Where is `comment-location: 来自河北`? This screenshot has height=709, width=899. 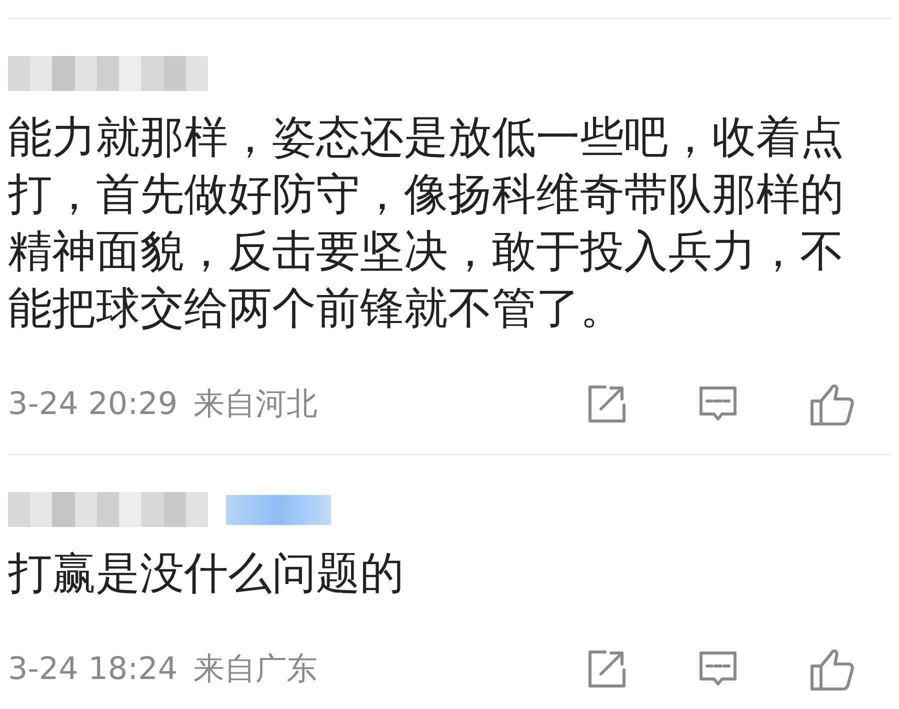
comment-location: 来自河北 is located at coordinates (256, 404).